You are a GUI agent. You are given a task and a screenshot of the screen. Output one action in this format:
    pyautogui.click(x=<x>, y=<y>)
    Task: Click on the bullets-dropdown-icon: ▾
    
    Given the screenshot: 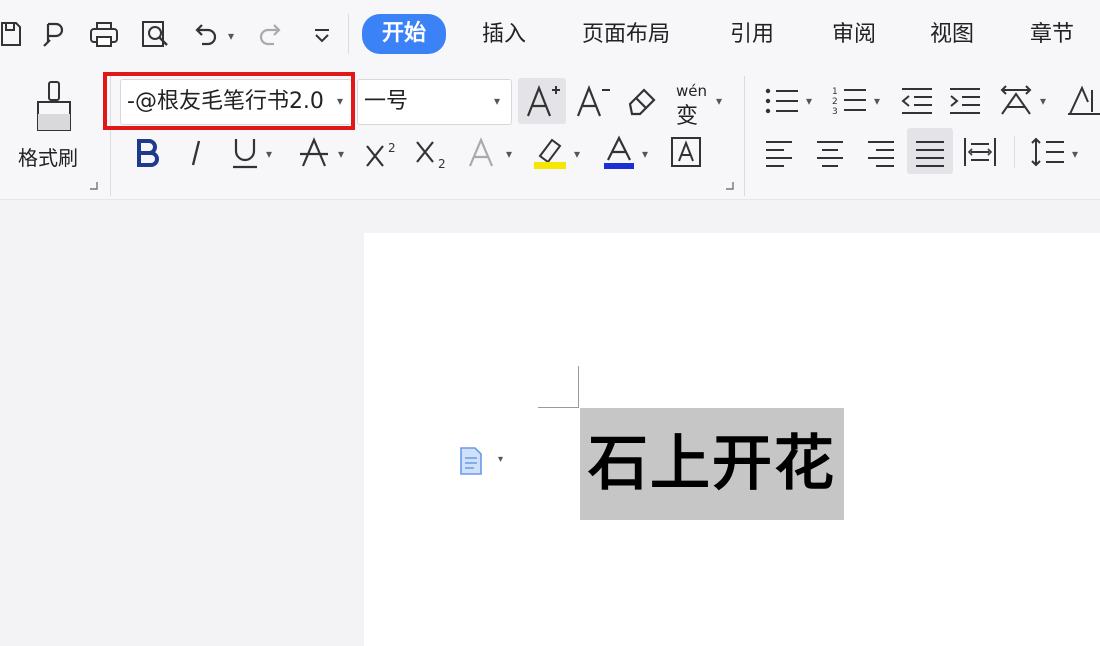 What is the action you would take?
    pyautogui.click(x=809, y=101)
    